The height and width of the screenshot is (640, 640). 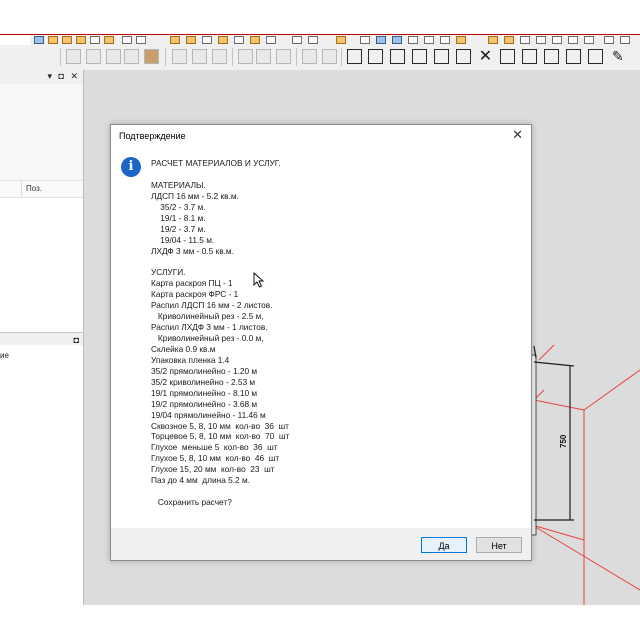 What do you see at coordinates (499, 545) in the screenshot?
I see `no-button: Нет` at bounding box center [499, 545].